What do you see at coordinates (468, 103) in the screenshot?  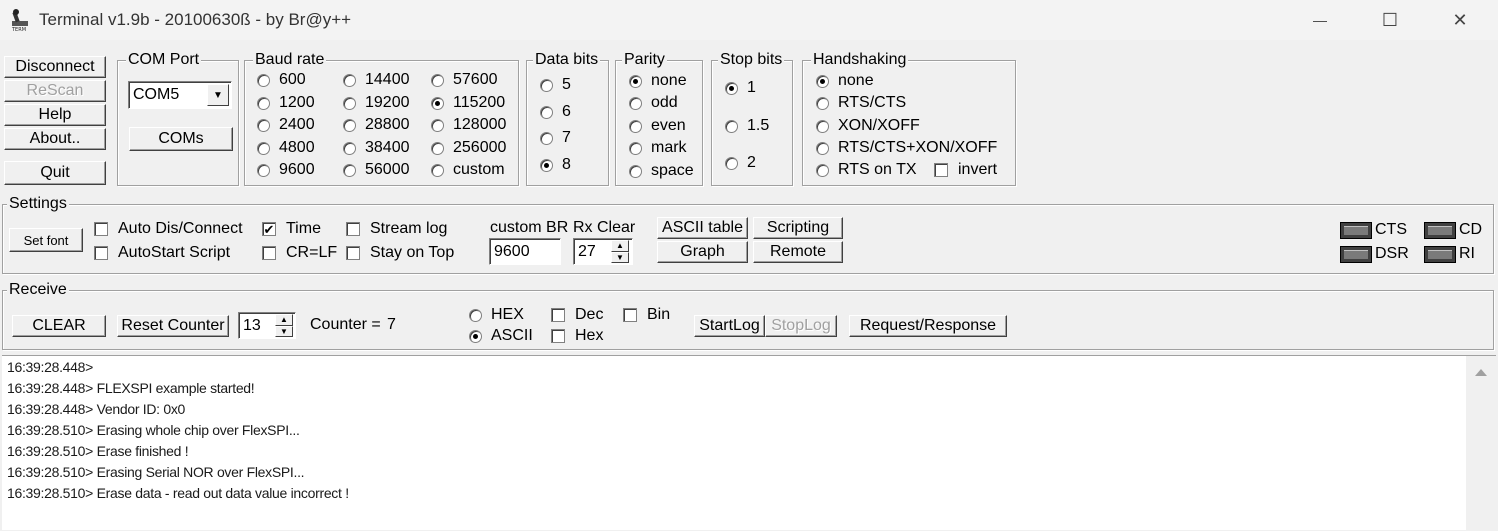 I see `baud-115200: 115200` at bounding box center [468, 103].